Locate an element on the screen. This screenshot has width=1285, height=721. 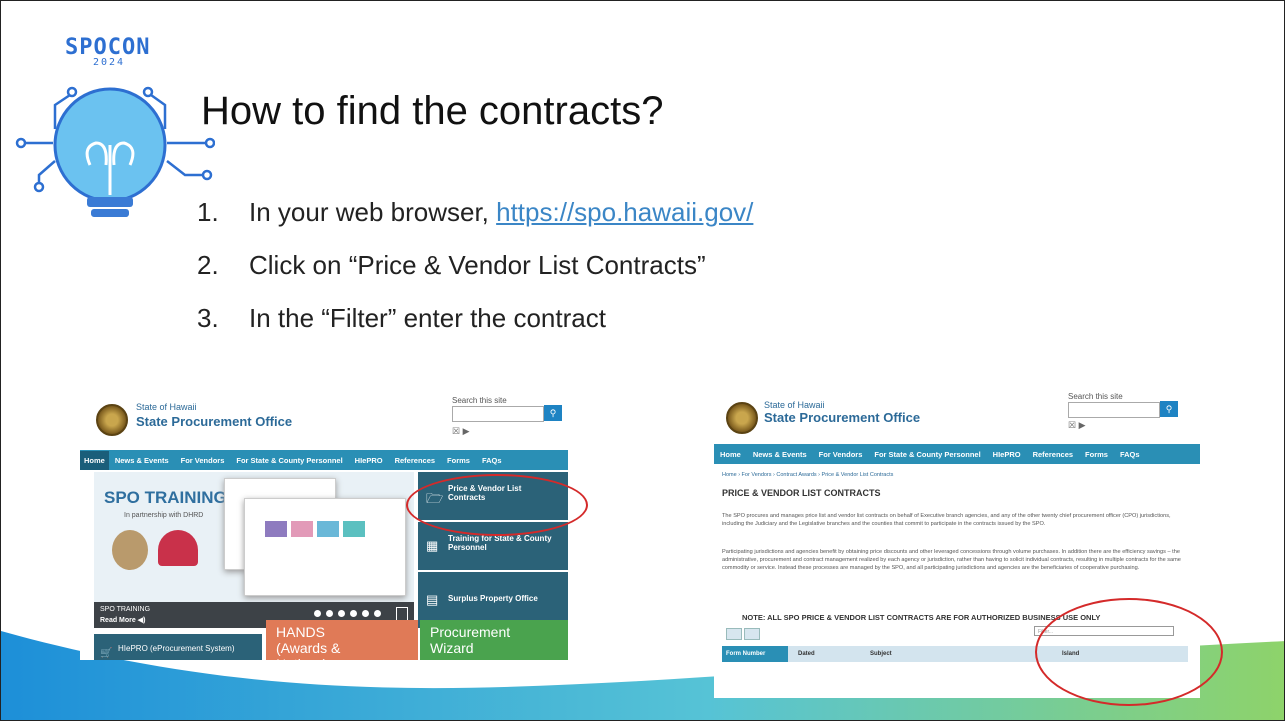
tile-label: HIePRO (eProcurement System) is located at coordinates (176, 648).